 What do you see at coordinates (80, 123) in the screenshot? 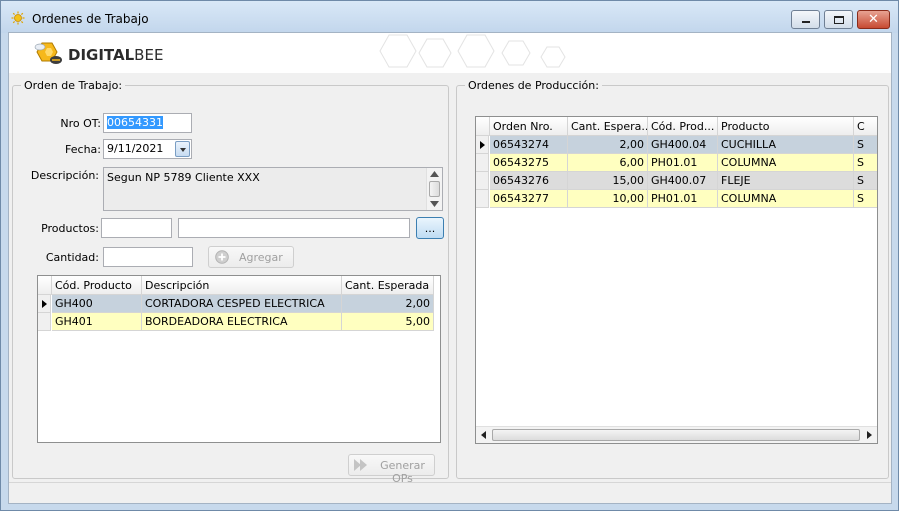
I see `nro-ot-label: Nro OT:` at bounding box center [80, 123].